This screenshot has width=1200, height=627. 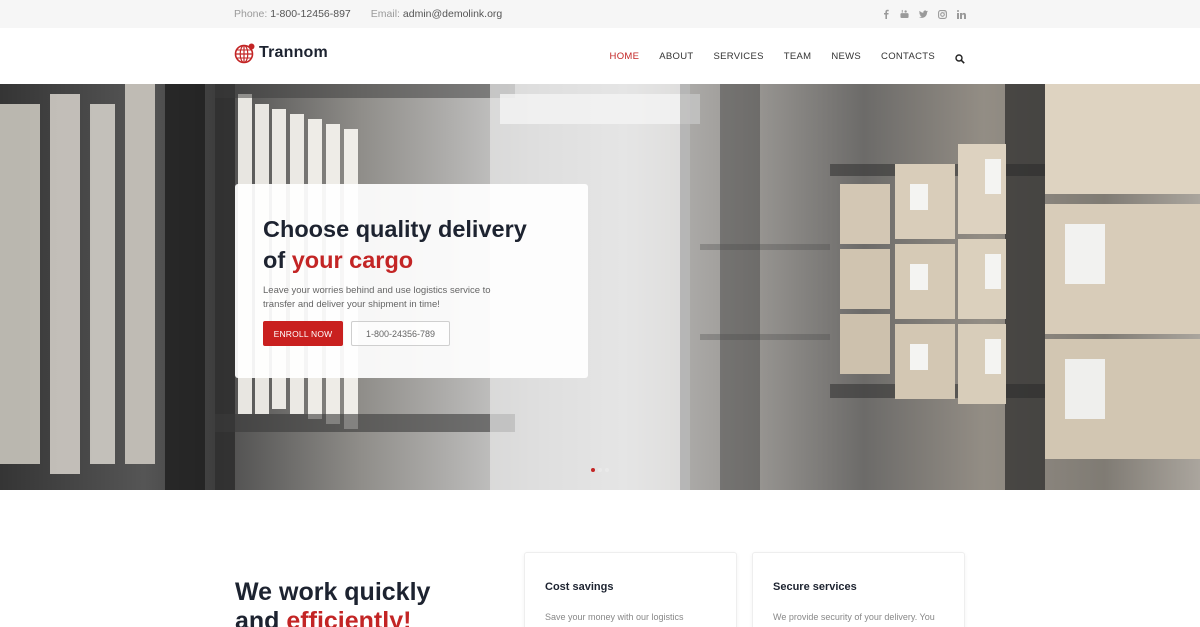 What do you see at coordinates (738, 56) in the screenshot?
I see `nav-item-services: SERVICES` at bounding box center [738, 56].